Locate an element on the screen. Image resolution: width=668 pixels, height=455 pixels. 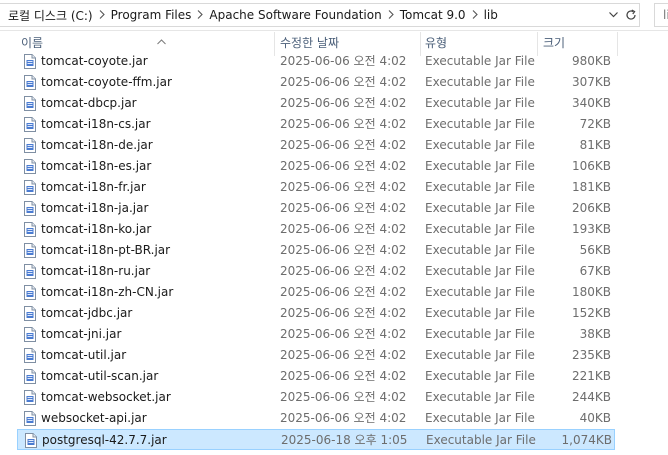
file-size: 106KB is located at coordinates (591, 166).